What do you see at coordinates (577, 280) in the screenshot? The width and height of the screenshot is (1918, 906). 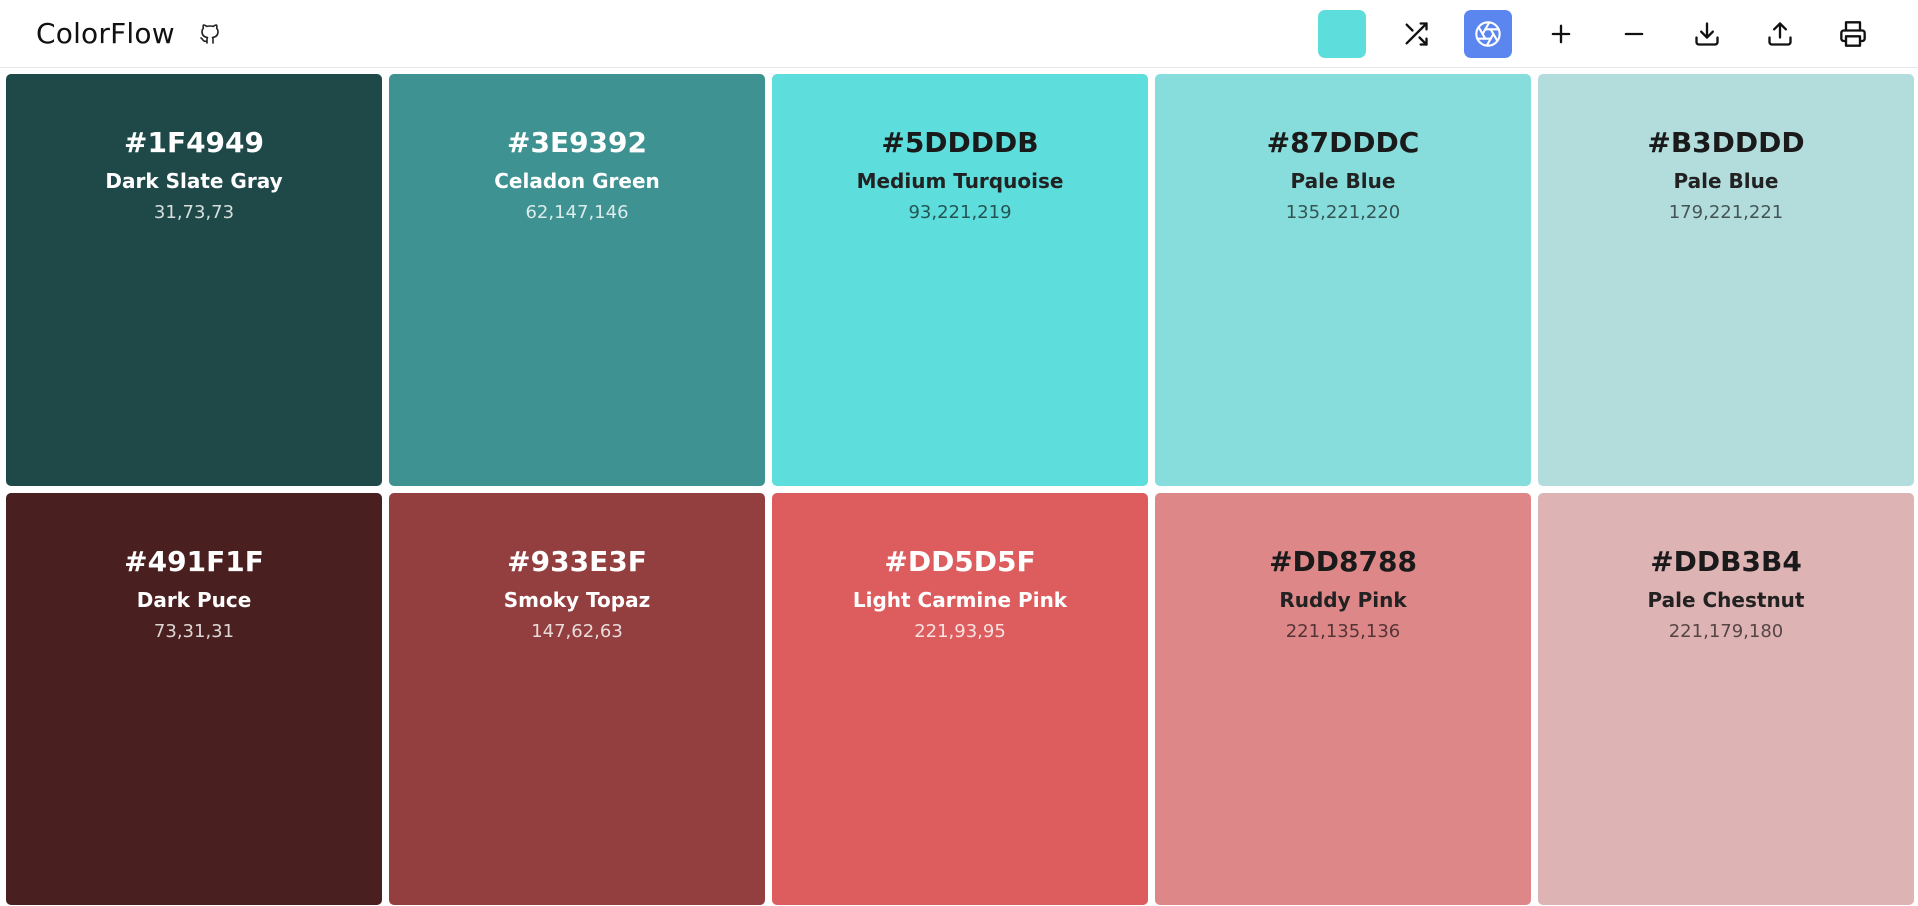 I see `color-card: #3E9392 Celadon Green 62,147,146` at bounding box center [577, 280].